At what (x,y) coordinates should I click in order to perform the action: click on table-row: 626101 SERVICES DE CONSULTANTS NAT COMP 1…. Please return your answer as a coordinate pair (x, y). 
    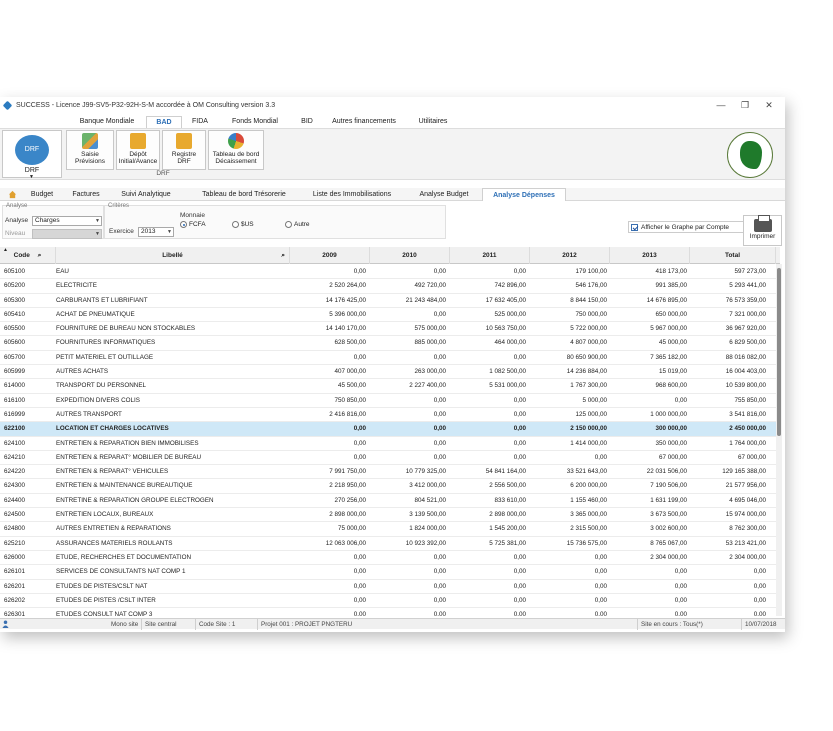
    Looking at the image, I should click on (388, 572).